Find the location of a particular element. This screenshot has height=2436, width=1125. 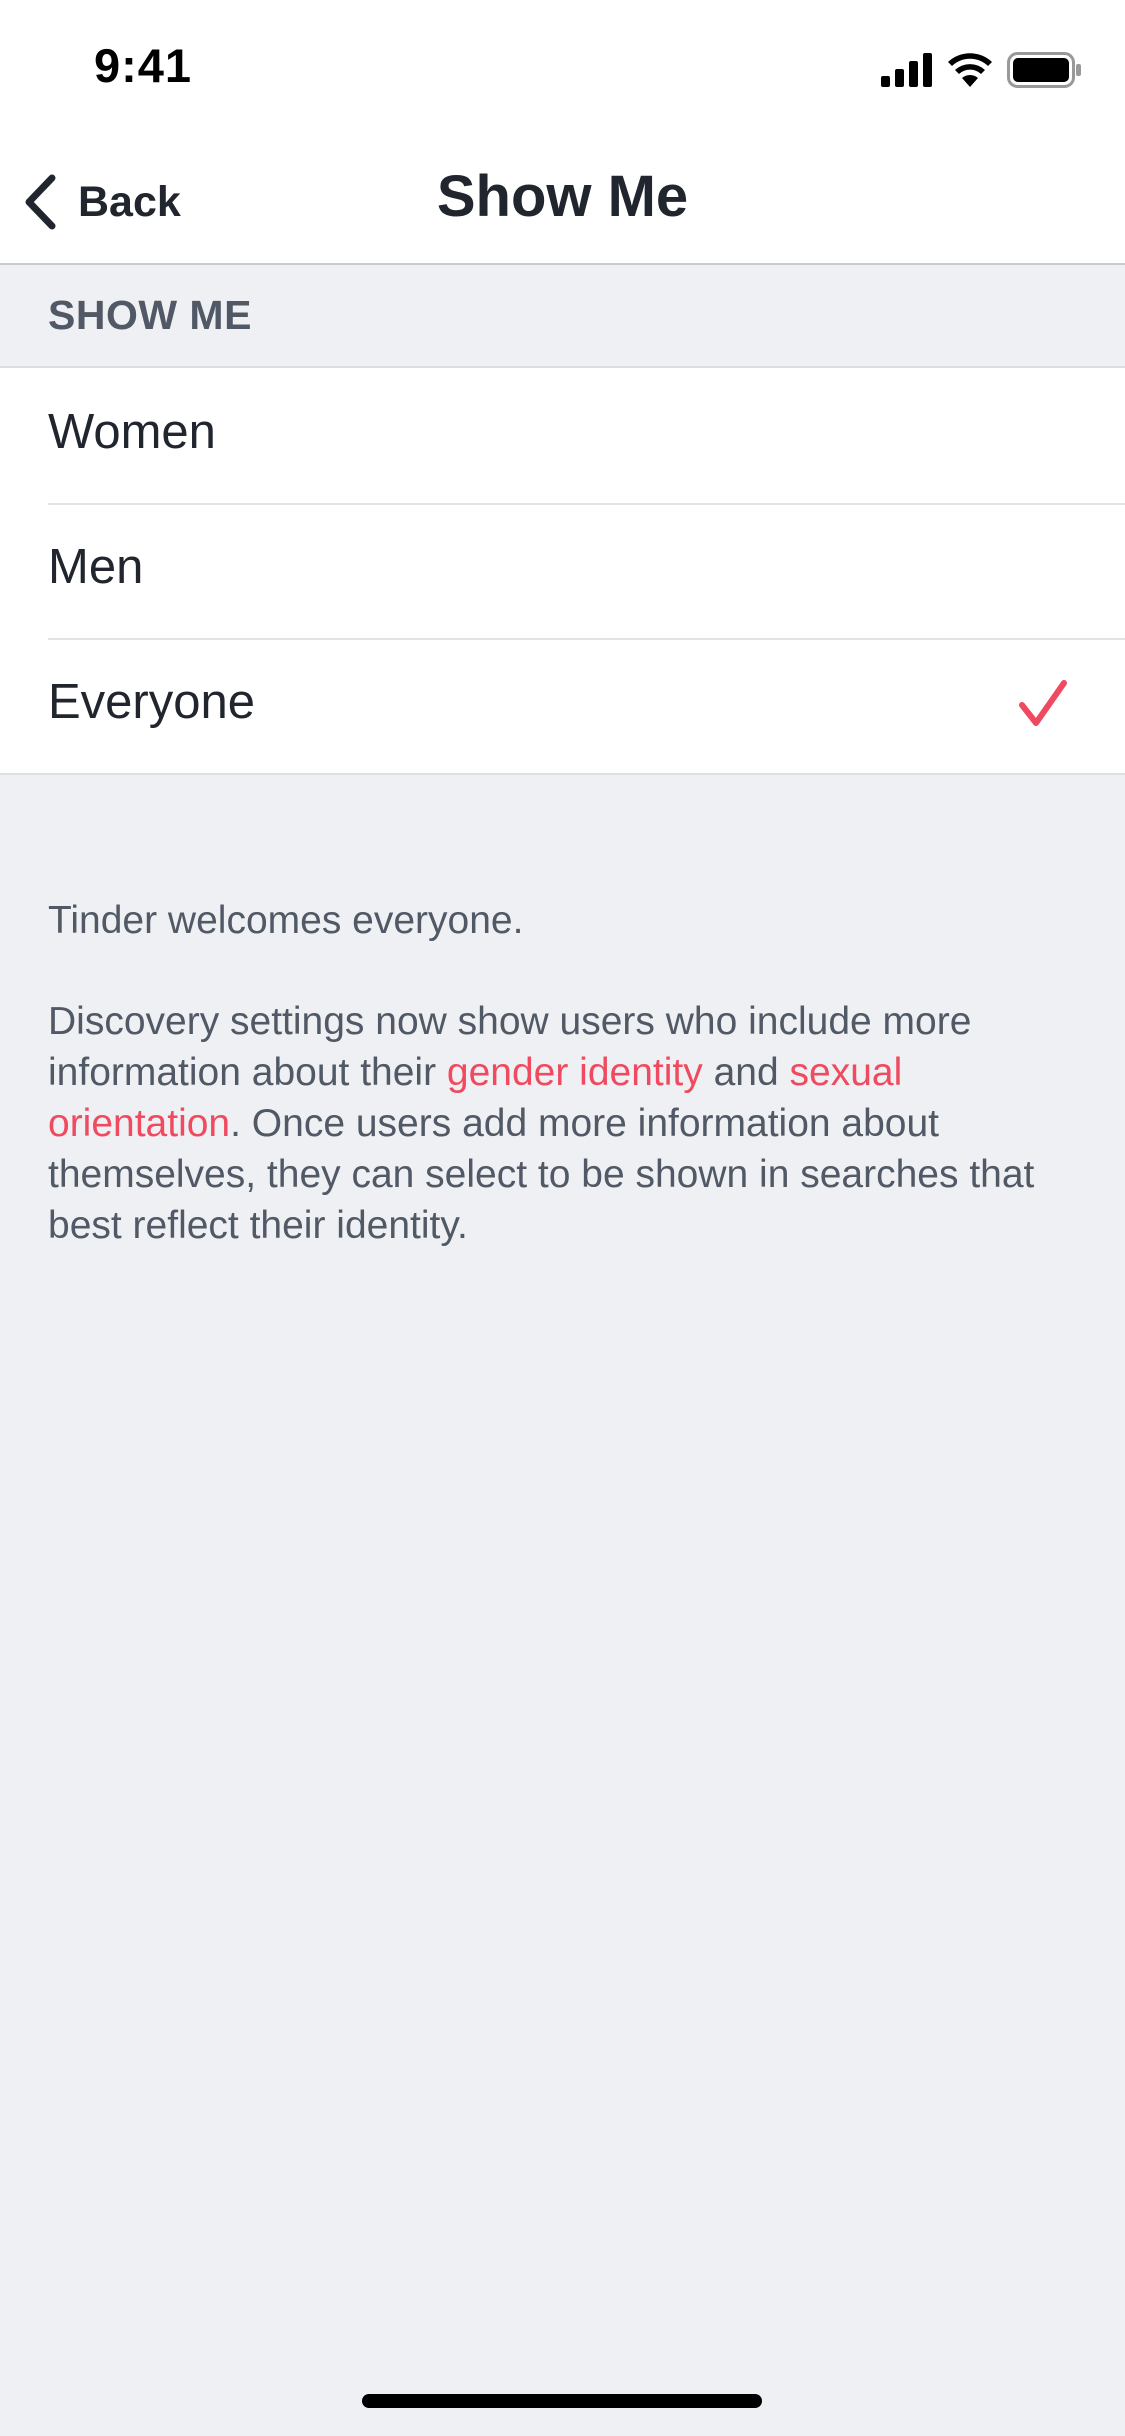

option-label: Everyone is located at coordinates (152, 702).